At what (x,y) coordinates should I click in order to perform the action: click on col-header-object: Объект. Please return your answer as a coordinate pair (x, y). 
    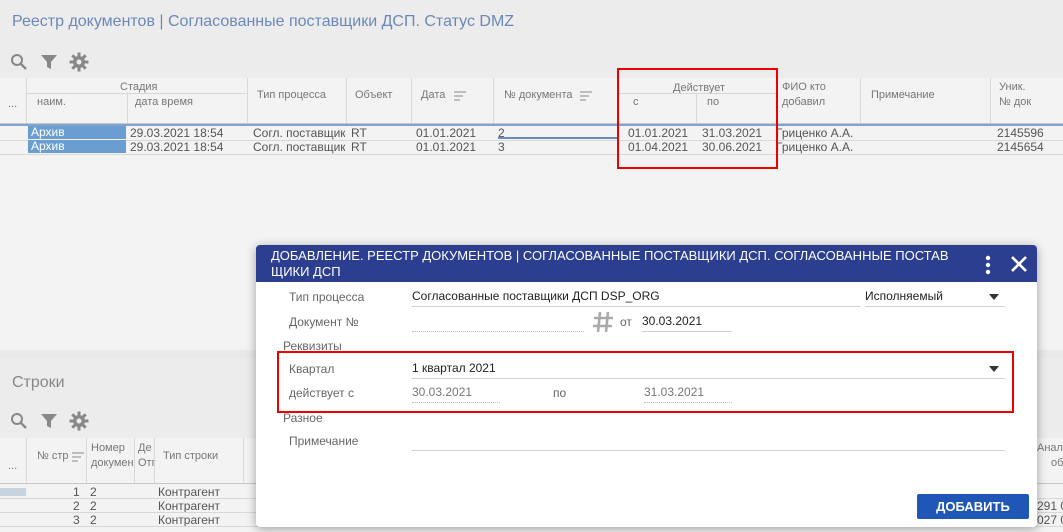
    Looking at the image, I should click on (373, 95).